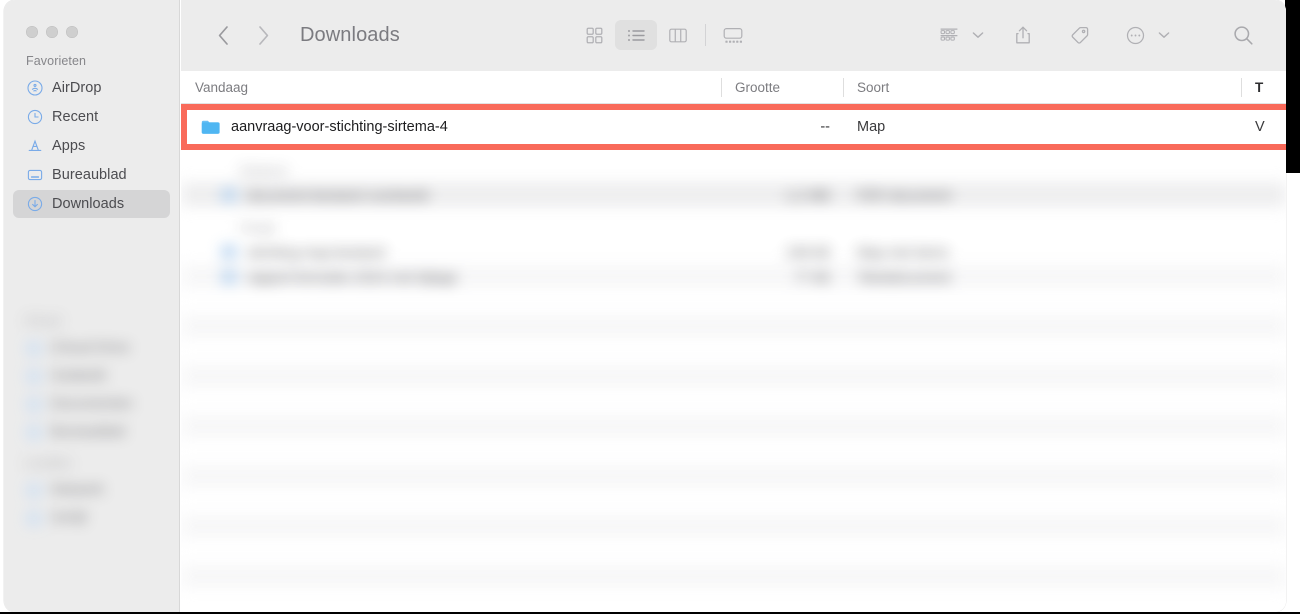 The width and height of the screenshot is (1300, 614). What do you see at coordinates (34, 376) in the screenshot?
I see `shared-icon` at bounding box center [34, 376].